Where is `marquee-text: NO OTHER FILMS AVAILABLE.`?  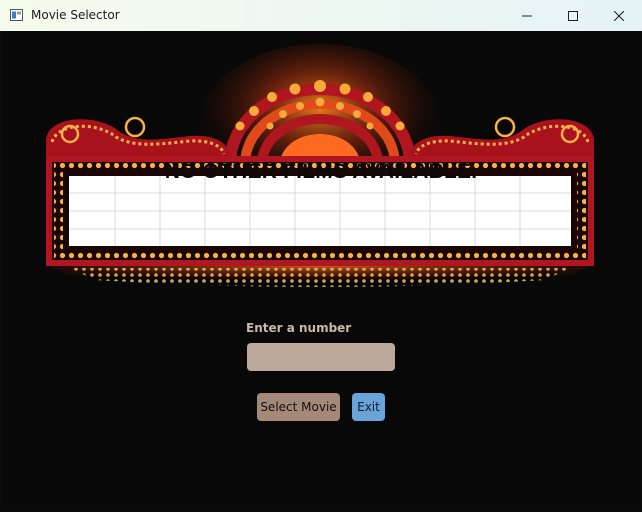
marquee-text: NO OTHER FILMS AVAILABLE. is located at coordinates (321, 171).